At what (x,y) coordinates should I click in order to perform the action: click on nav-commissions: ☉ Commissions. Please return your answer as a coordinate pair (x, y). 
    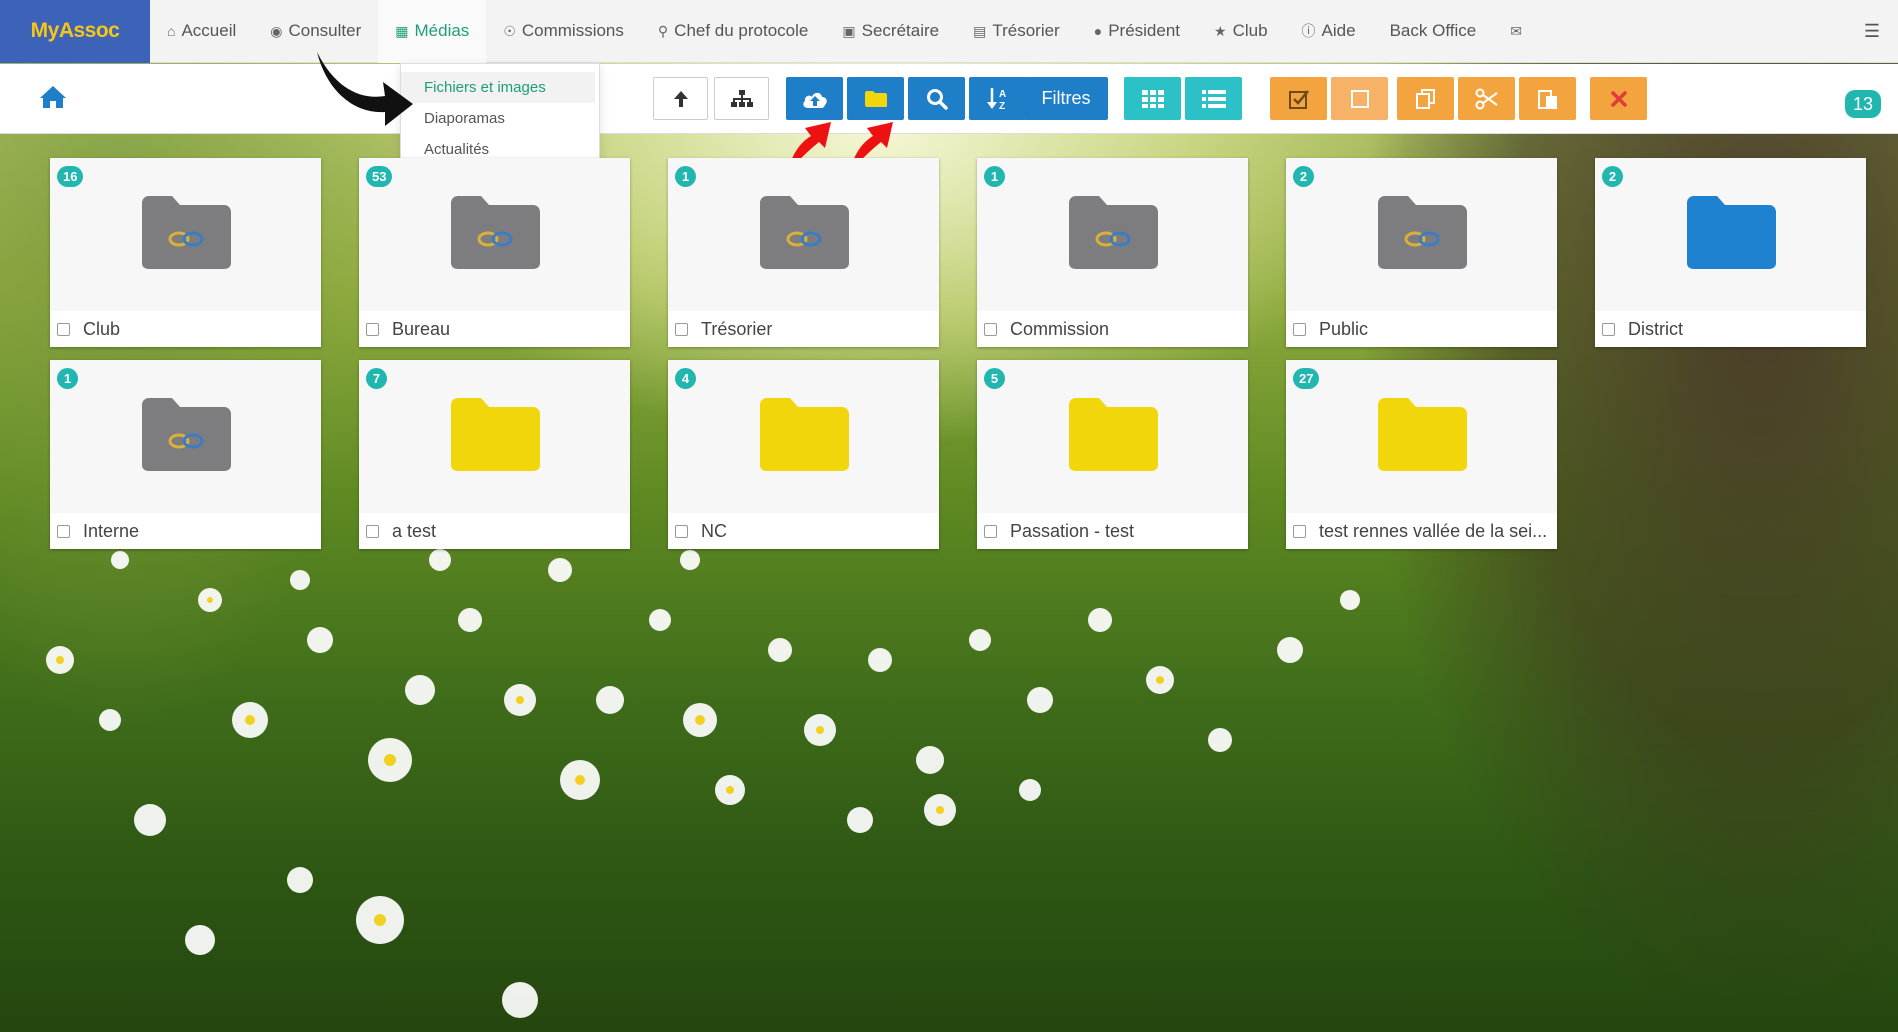
    Looking at the image, I should click on (563, 31).